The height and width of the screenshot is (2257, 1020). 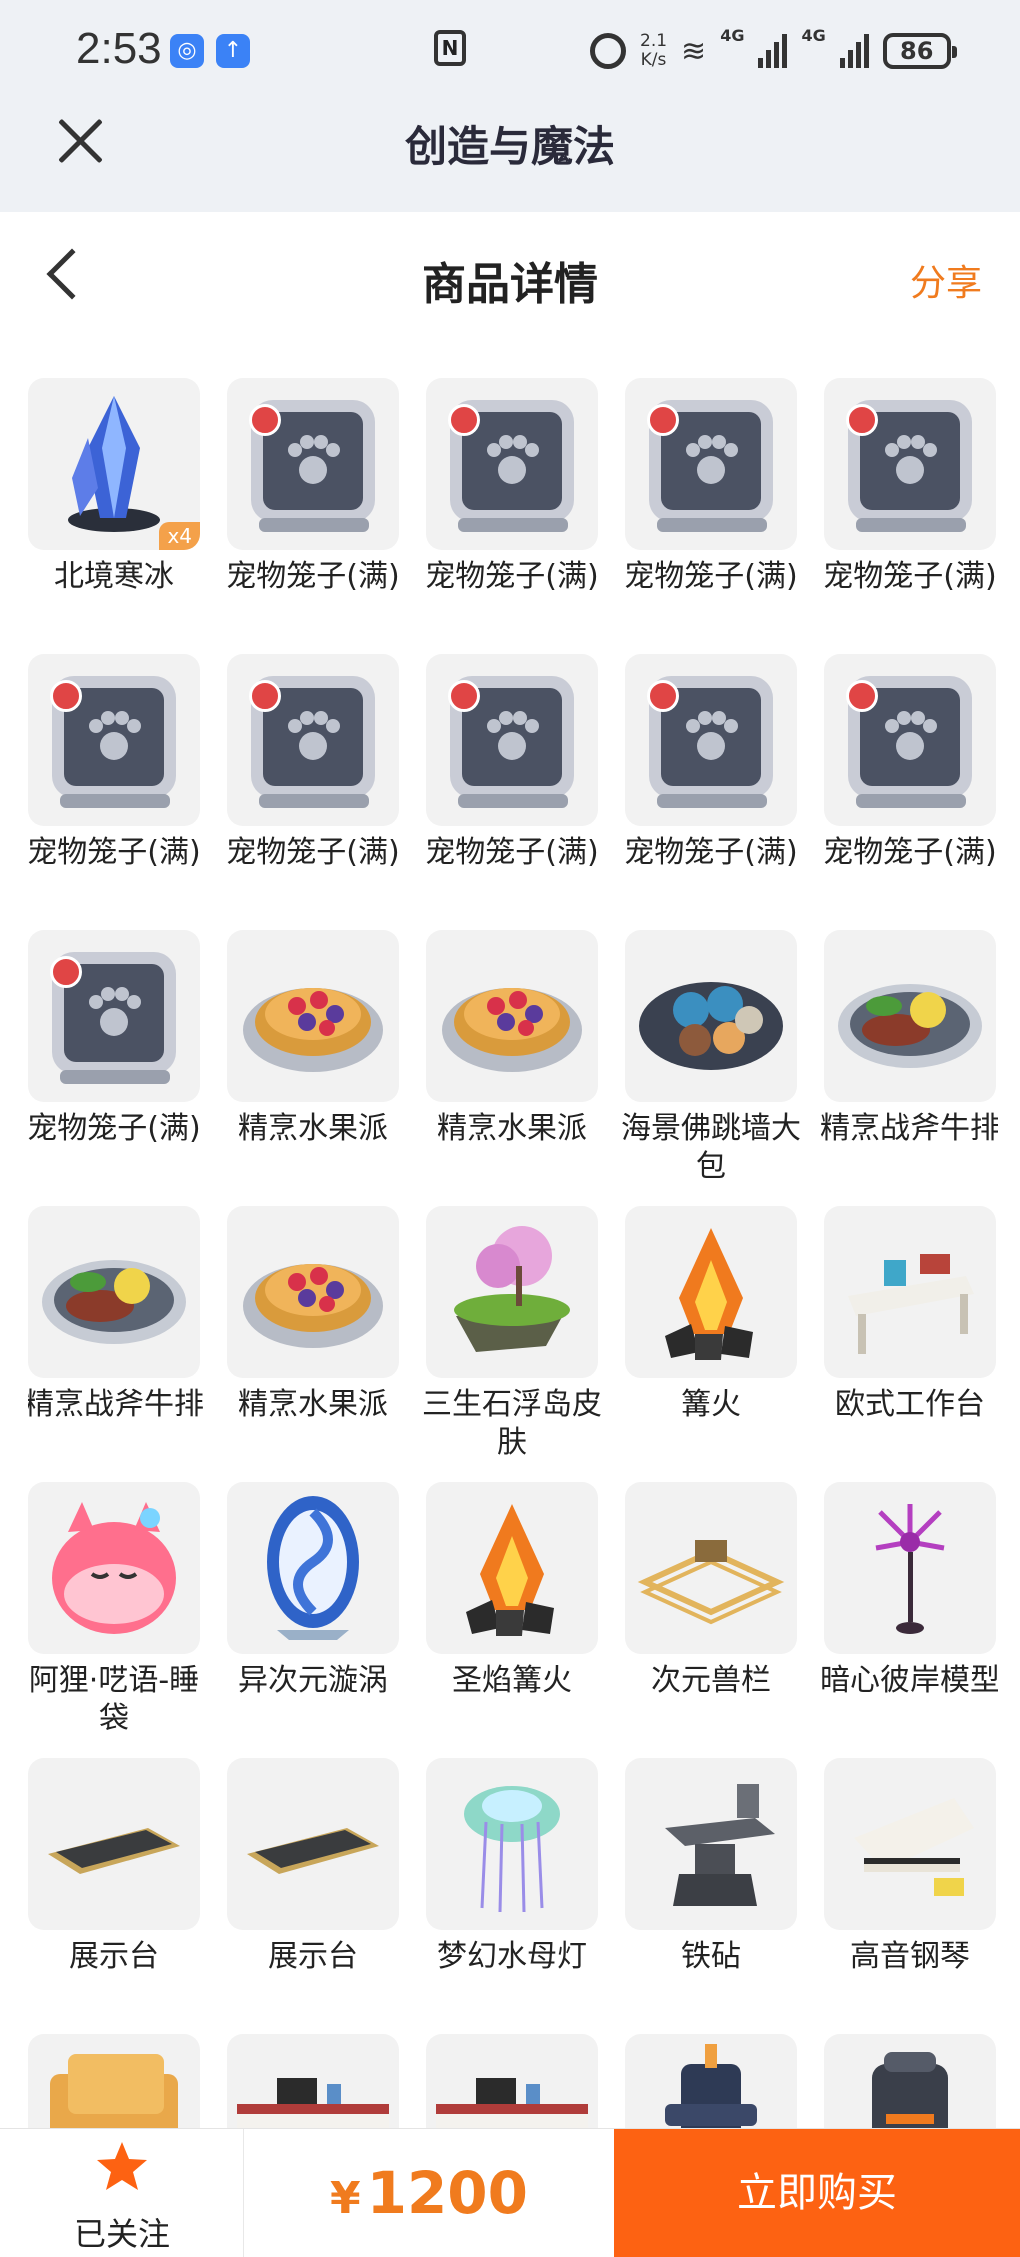 What do you see at coordinates (711, 1956) in the screenshot?
I see `item-name: 铁砧` at bounding box center [711, 1956].